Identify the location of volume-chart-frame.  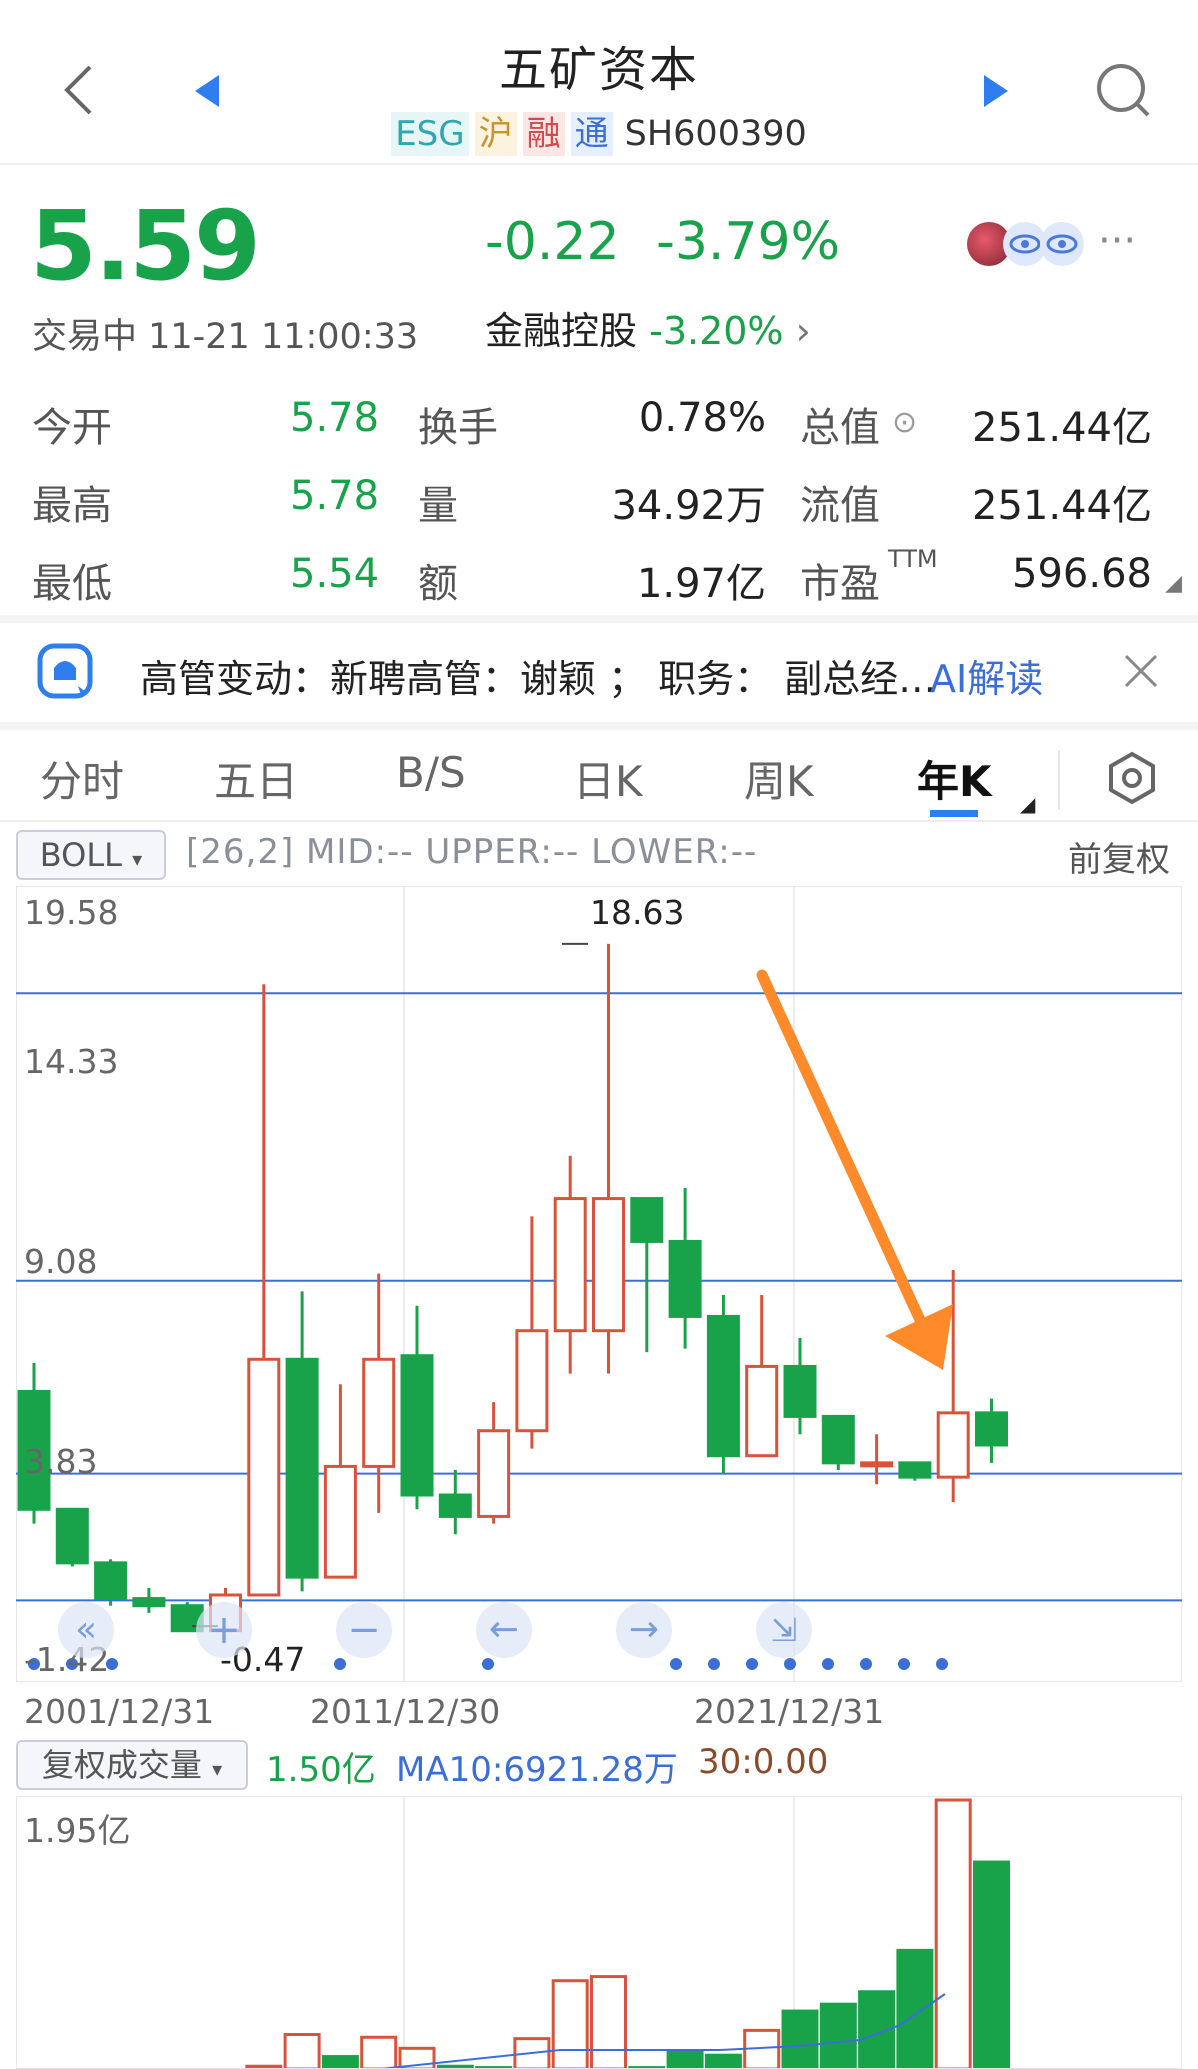
(599, 1932).